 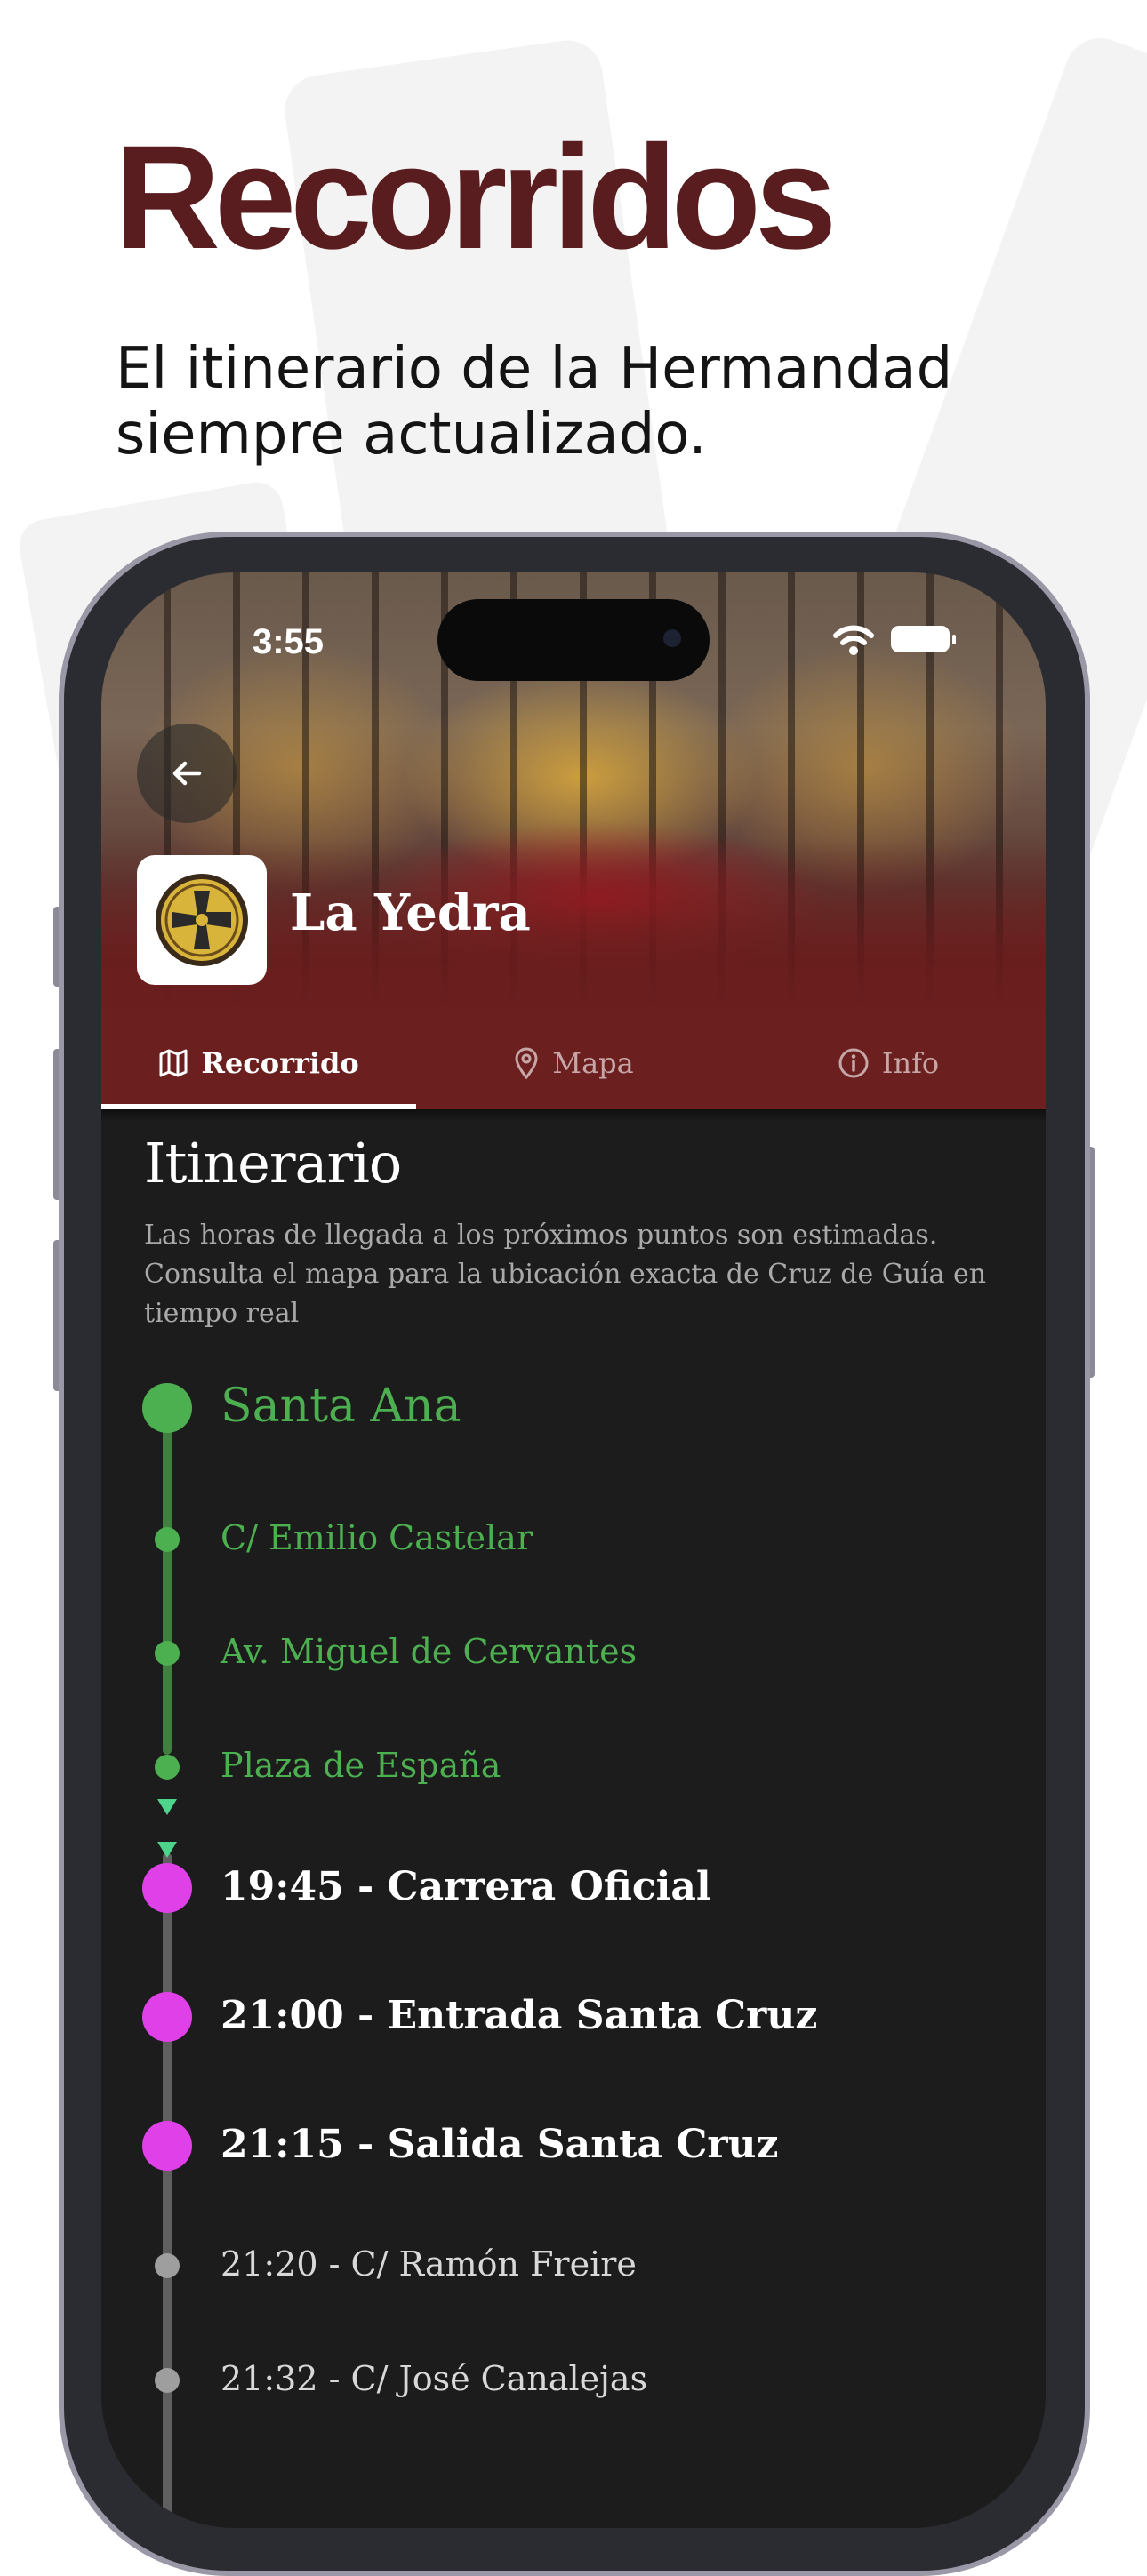 What do you see at coordinates (429, 1652) in the screenshot?
I see `stop-label: Av. Miguel de Cervantes` at bounding box center [429, 1652].